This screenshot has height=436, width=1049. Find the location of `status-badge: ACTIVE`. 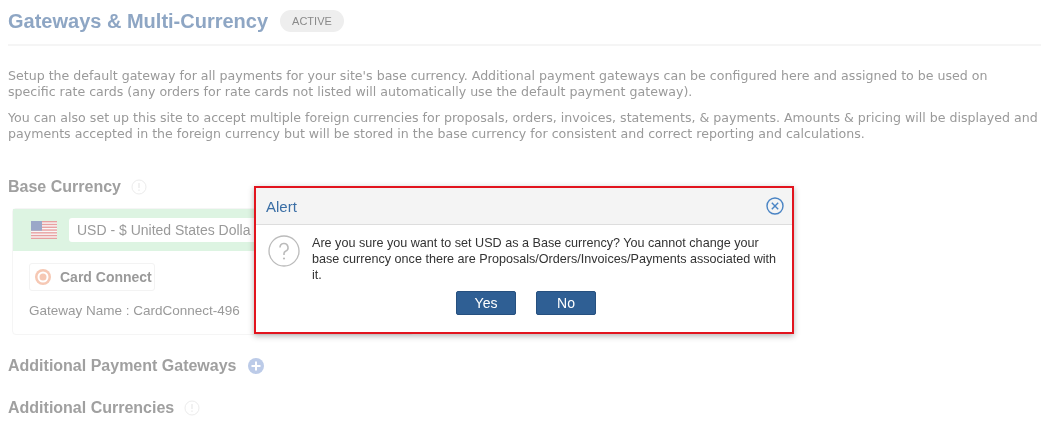

status-badge: ACTIVE is located at coordinates (312, 21).